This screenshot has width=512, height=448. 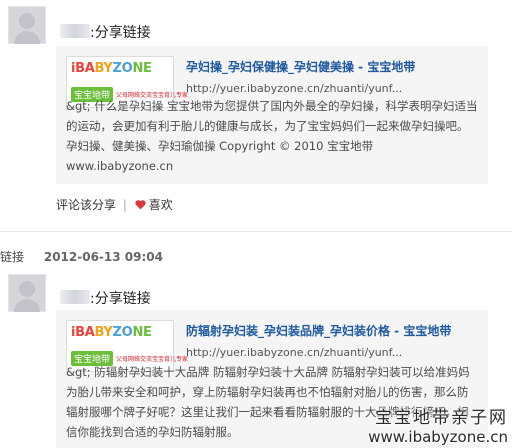 What do you see at coordinates (300, 66) in the screenshot?
I see `link-title: 孕妇操_孕妇保健操_孕妇健美操 - 宝宝地带` at bounding box center [300, 66].